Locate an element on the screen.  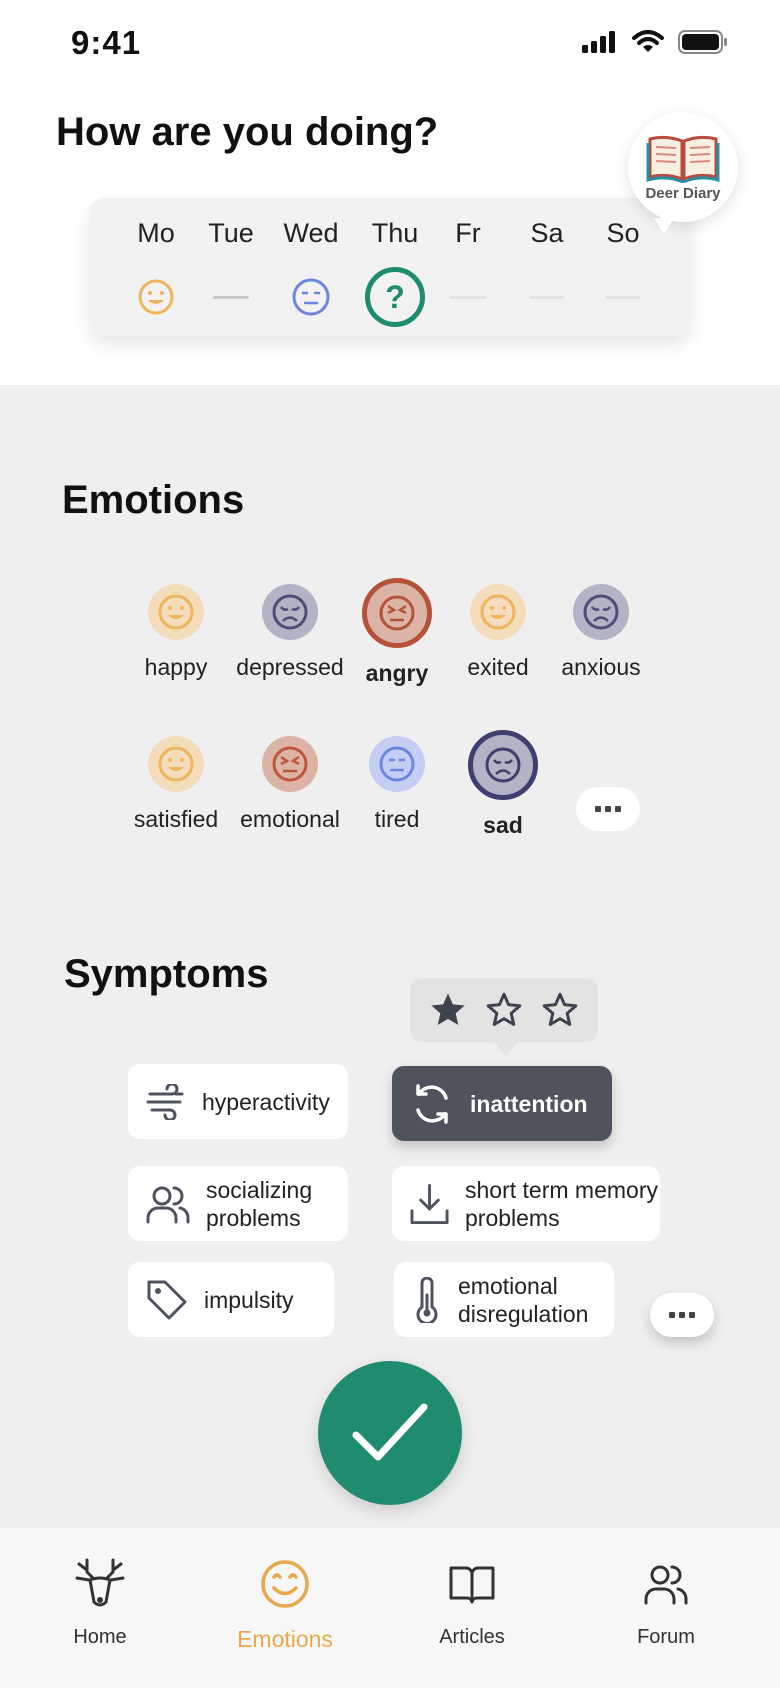
nav-item-articles: Articles is located at coordinates (472, 1602).